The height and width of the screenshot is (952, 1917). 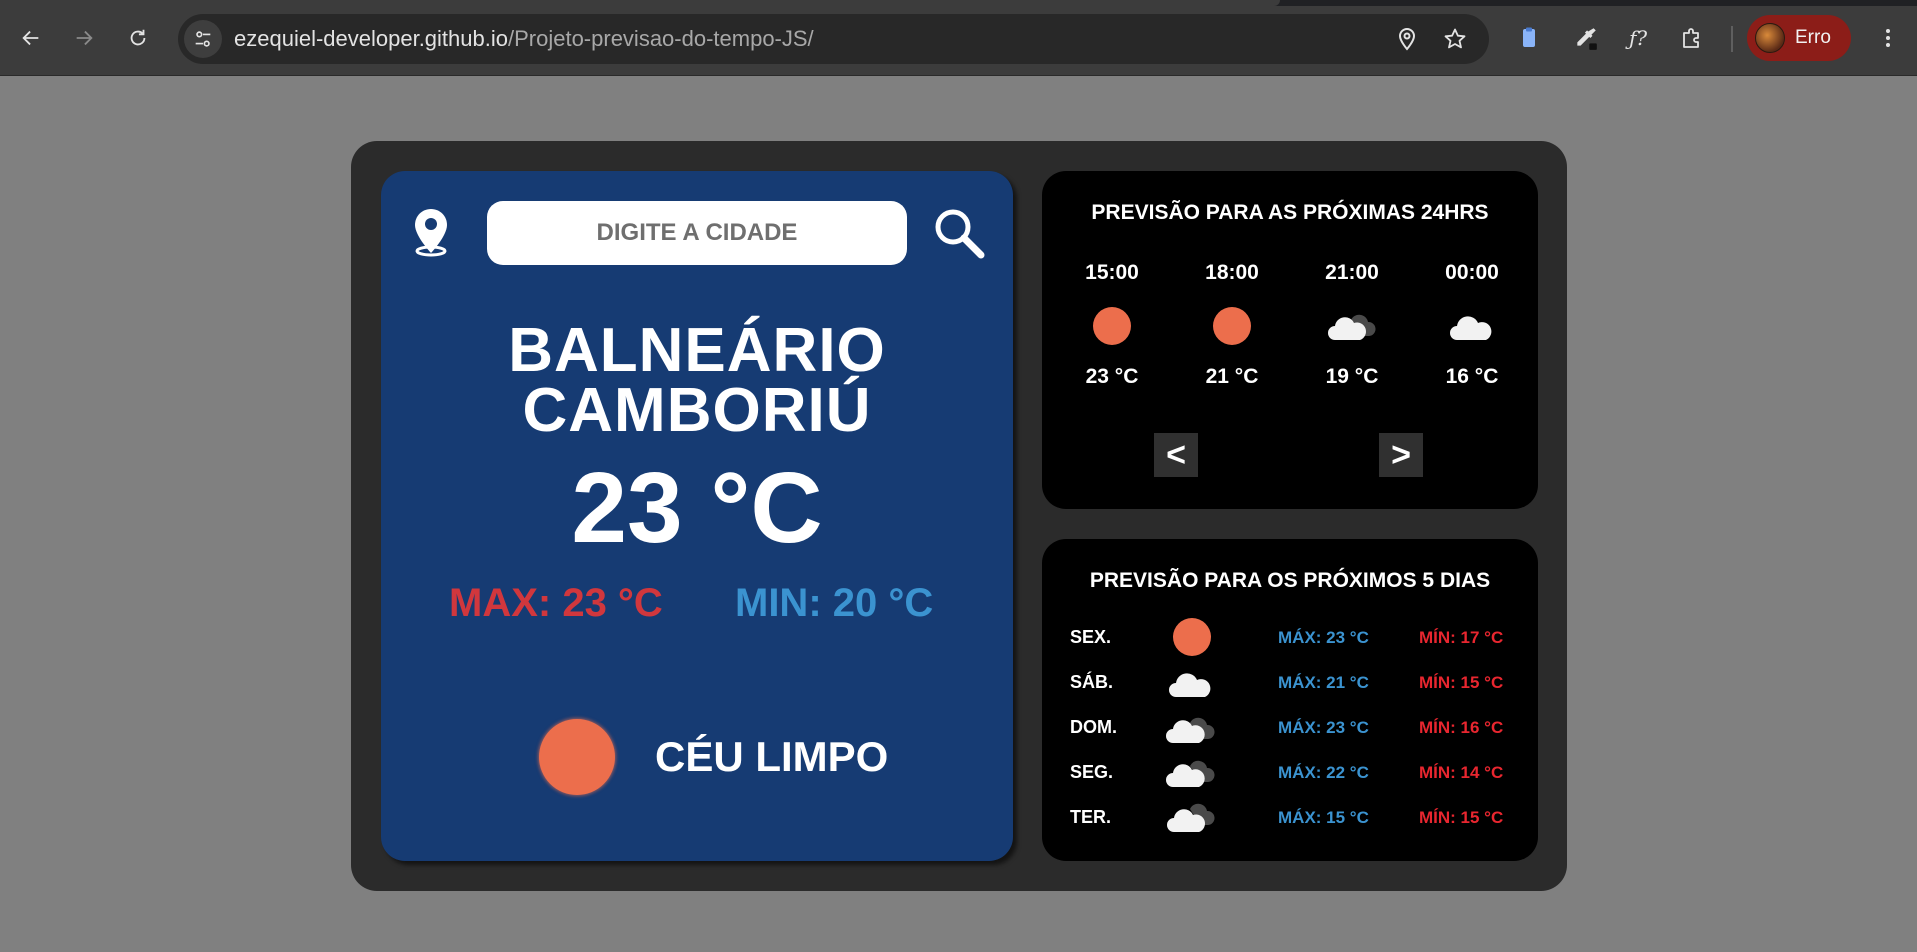 I want to click on day-min-temperature: MÍN: 14 °C, so click(x=1461, y=772).